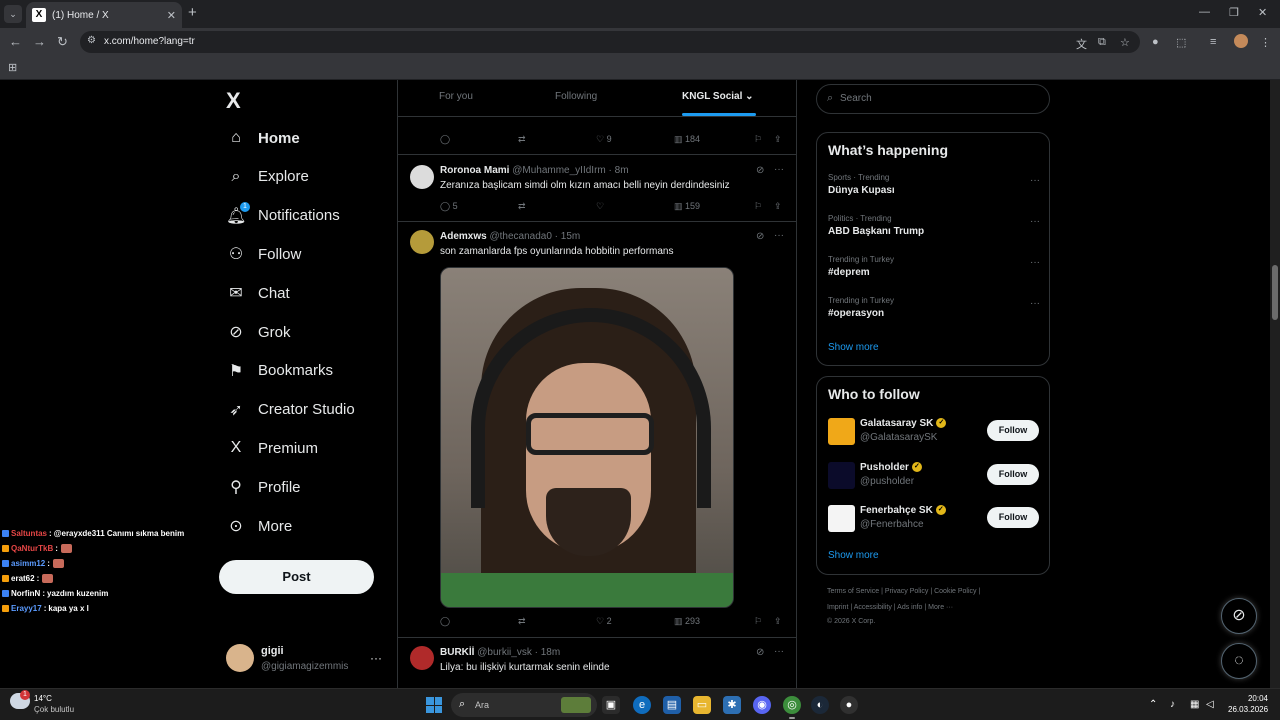 Image resolution: width=1280 pixels, height=720 pixels. What do you see at coordinates (263, 487) in the screenshot?
I see `nav-item-profile: ⚲ Profile` at bounding box center [263, 487].